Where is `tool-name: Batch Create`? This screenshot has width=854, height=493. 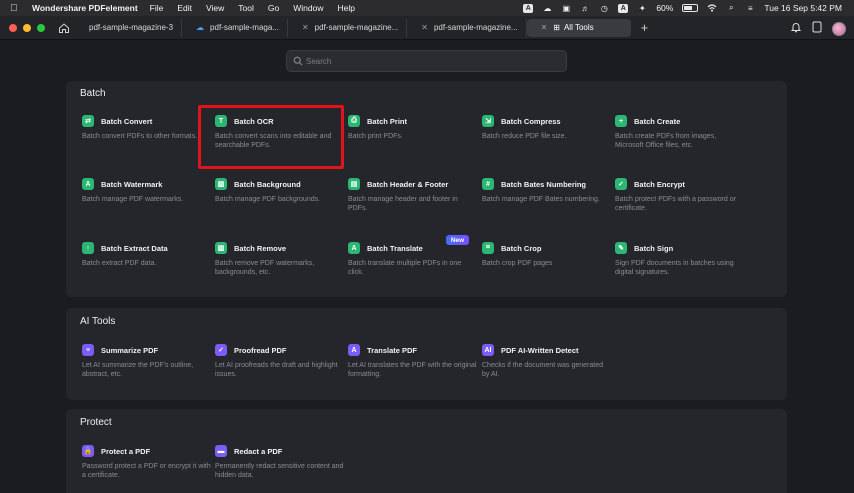 tool-name: Batch Create is located at coordinates (657, 121).